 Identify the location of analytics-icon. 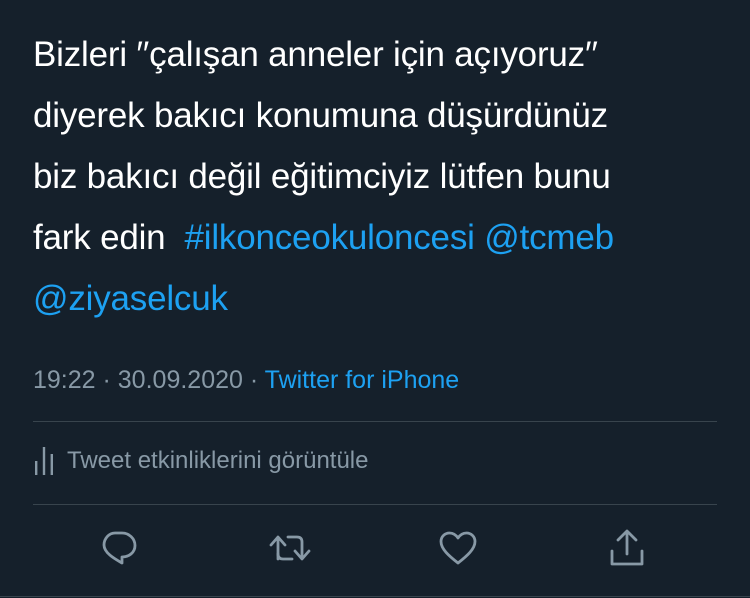
(44, 461).